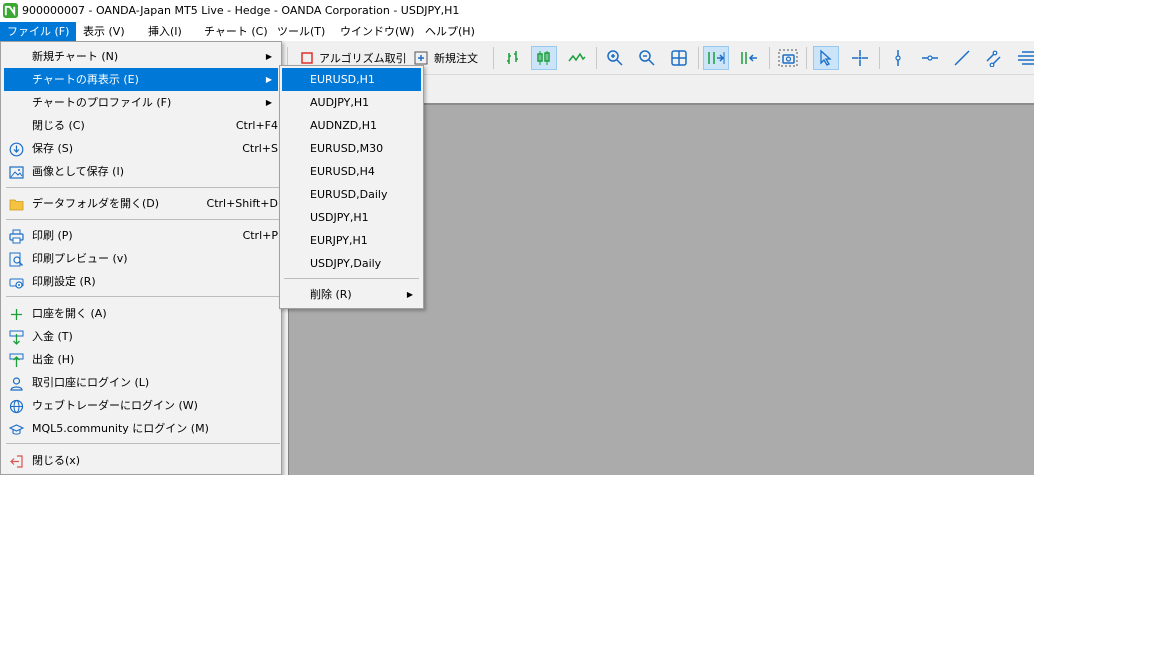 Image resolution: width=1152 pixels, height=648 pixels. Describe the element at coordinates (421, 58) in the screenshot. I see `new-order-icon` at that location.